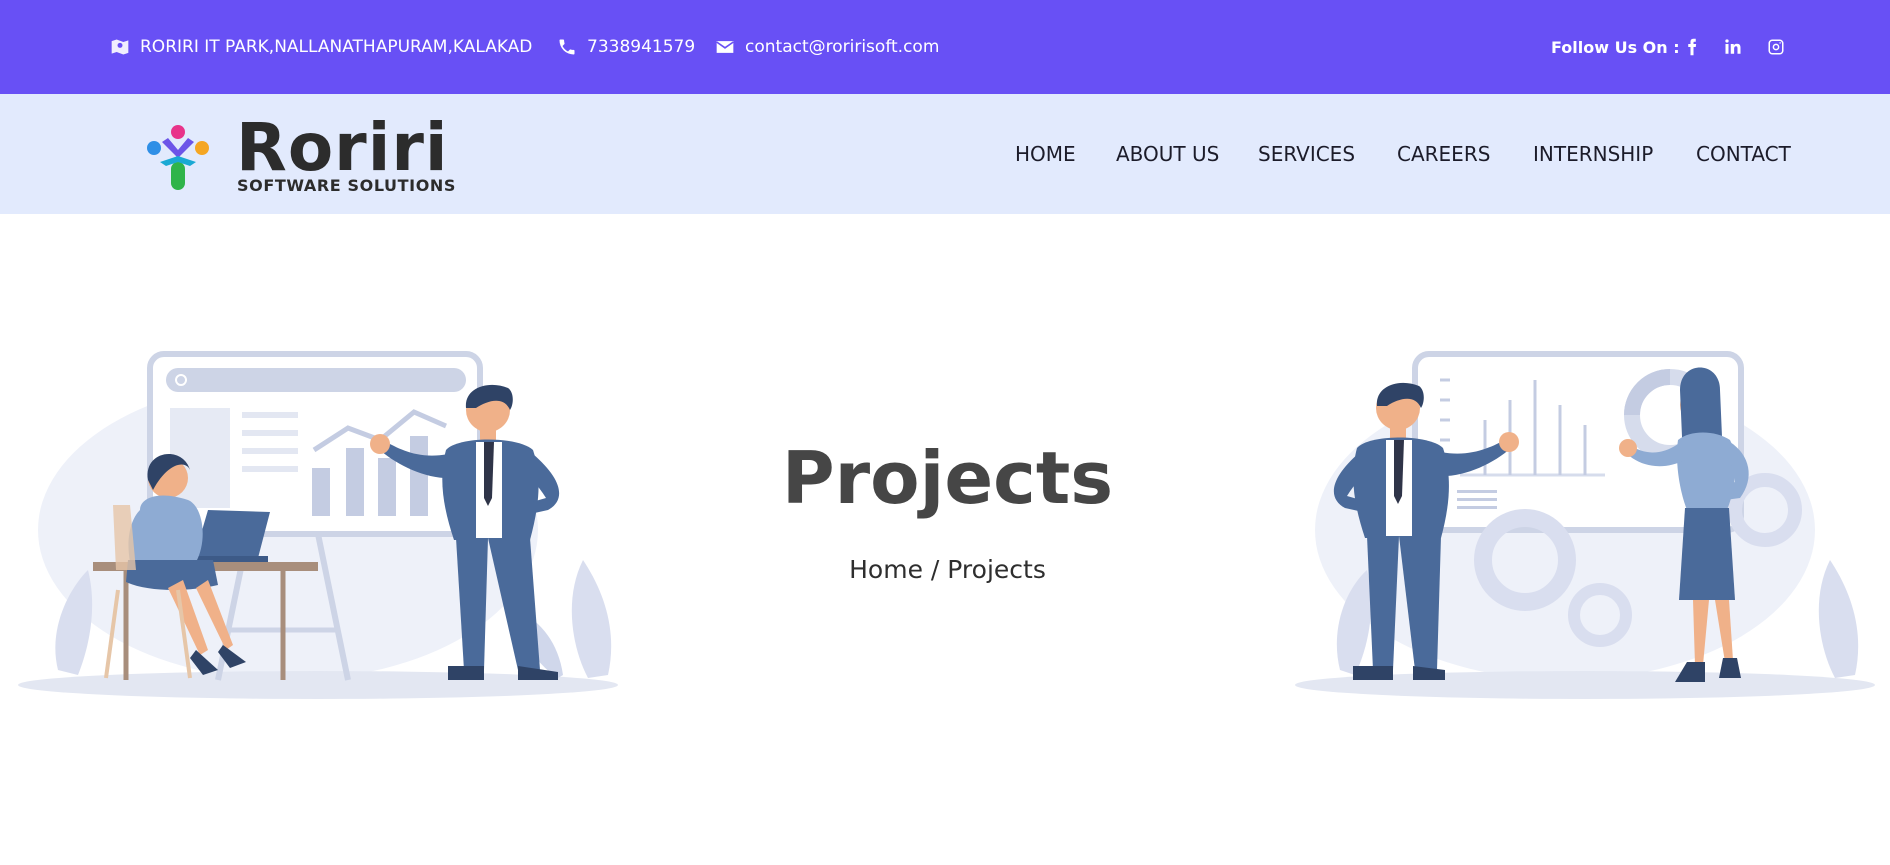 The width and height of the screenshot is (1890, 865). I want to click on facebook-link, so click(1692, 47).